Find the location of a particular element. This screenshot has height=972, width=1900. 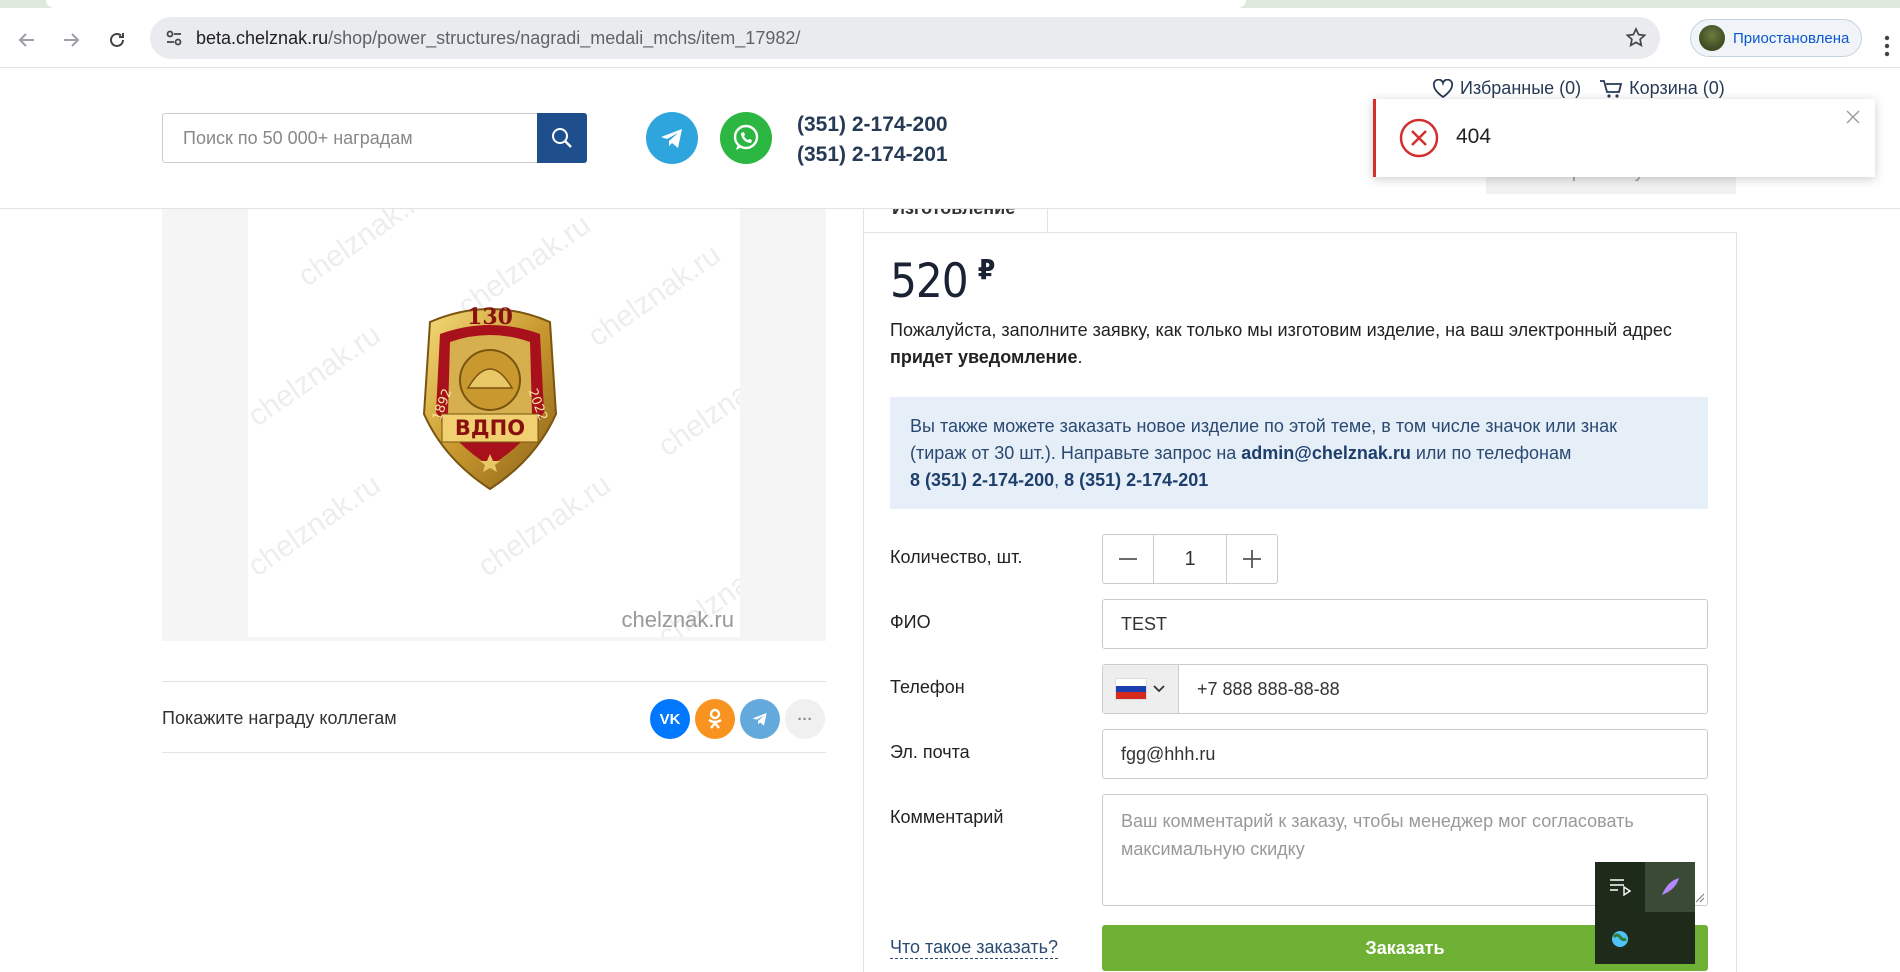

medal-bottom-text: ВДПО is located at coordinates (490, 428).